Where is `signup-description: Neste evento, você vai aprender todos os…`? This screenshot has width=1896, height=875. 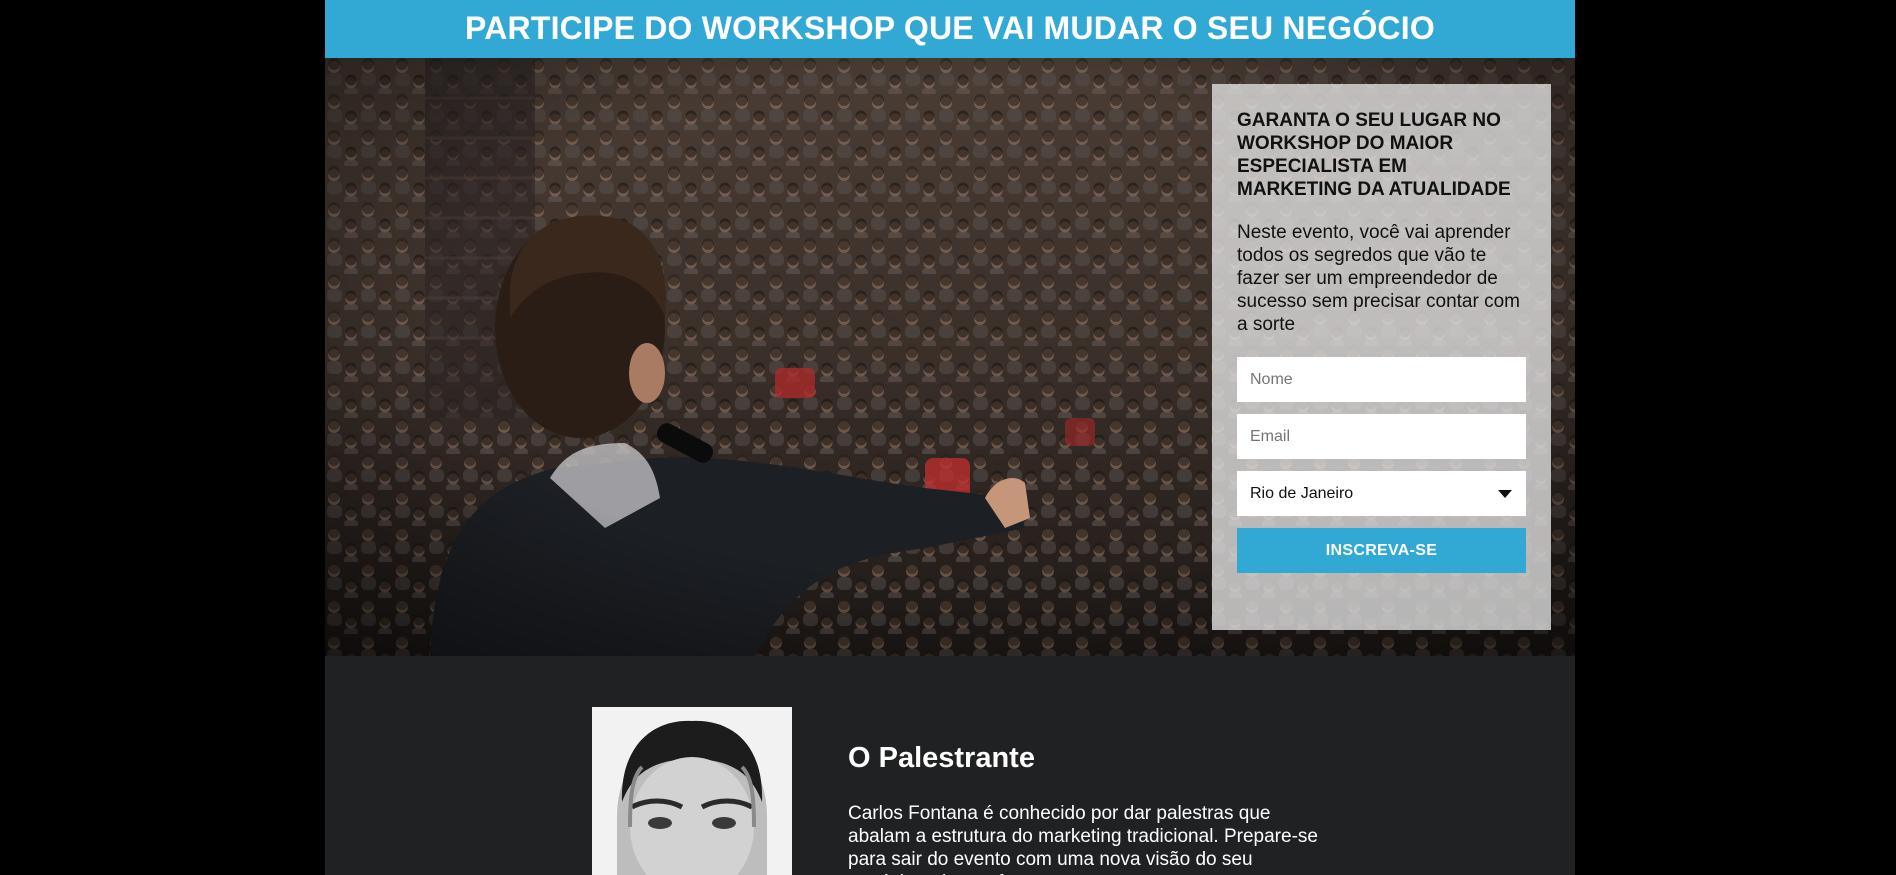 signup-description: Neste evento, você vai aprender todos os… is located at coordinates (1378, 278).